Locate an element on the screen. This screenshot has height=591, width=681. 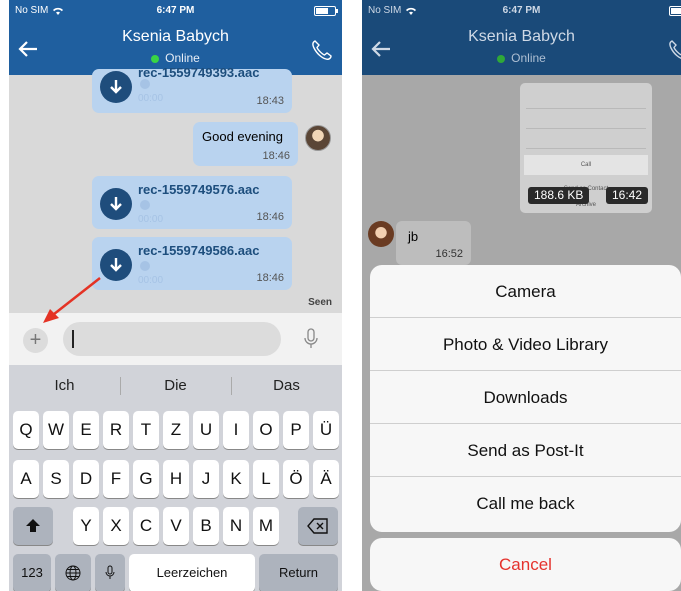
suggestion-item: Die is located at coordinates (175, 386).